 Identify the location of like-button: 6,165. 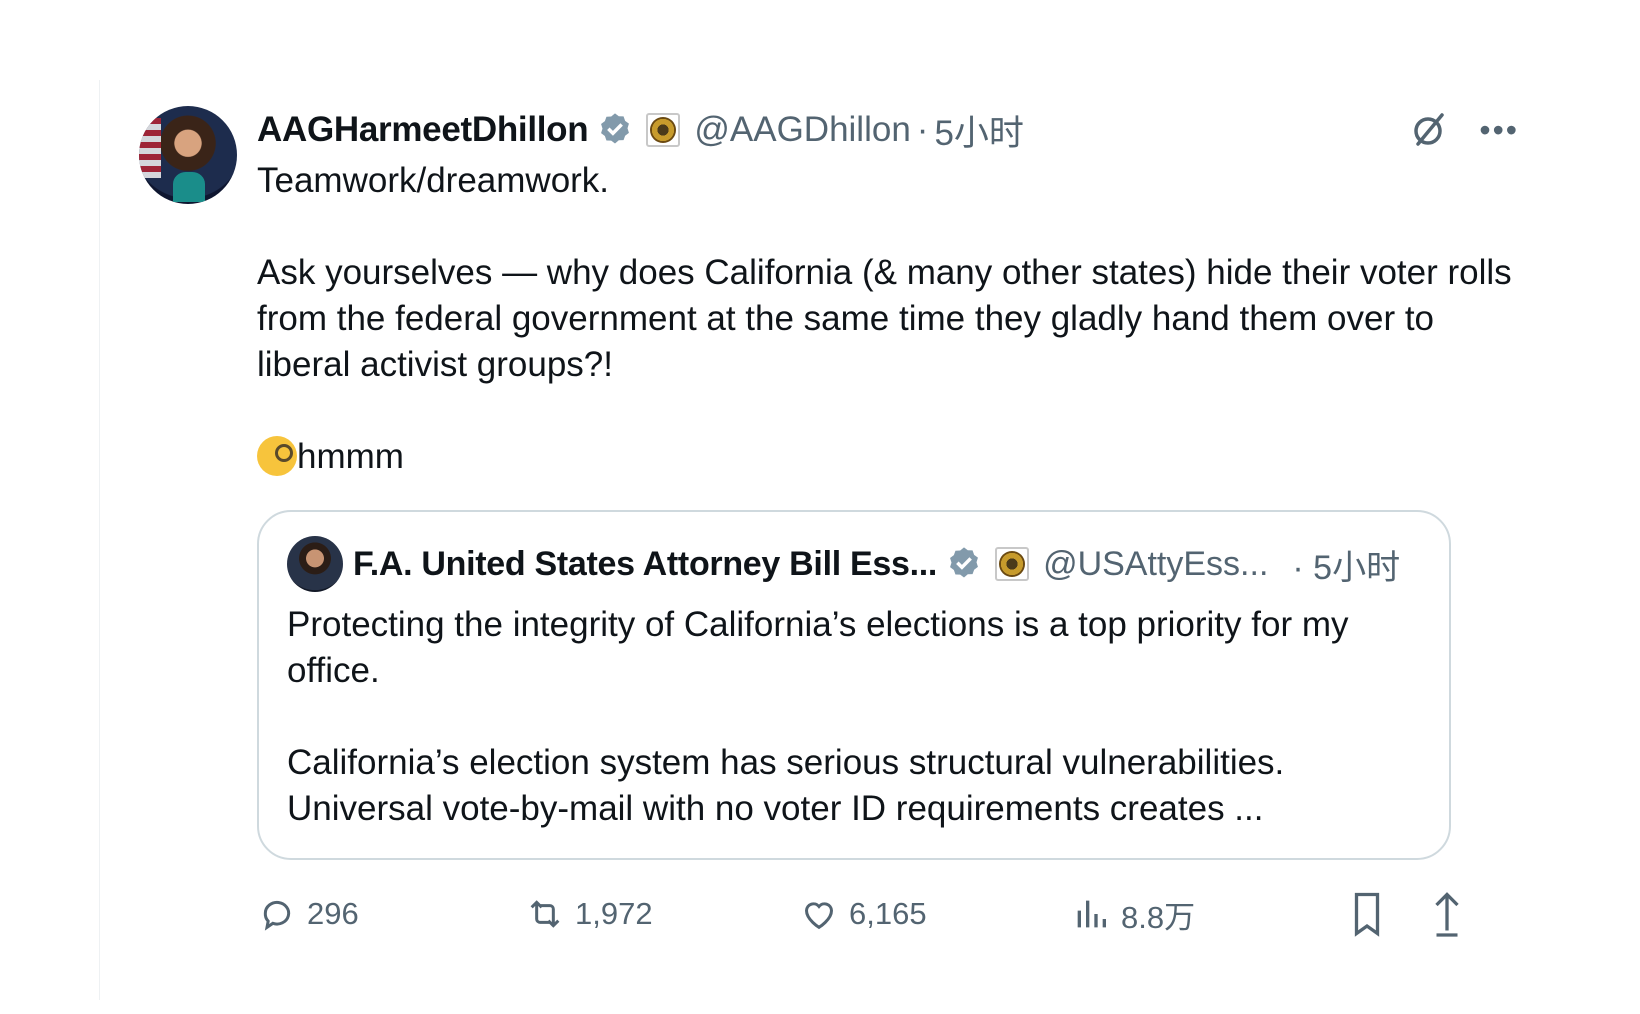
(935, 914).